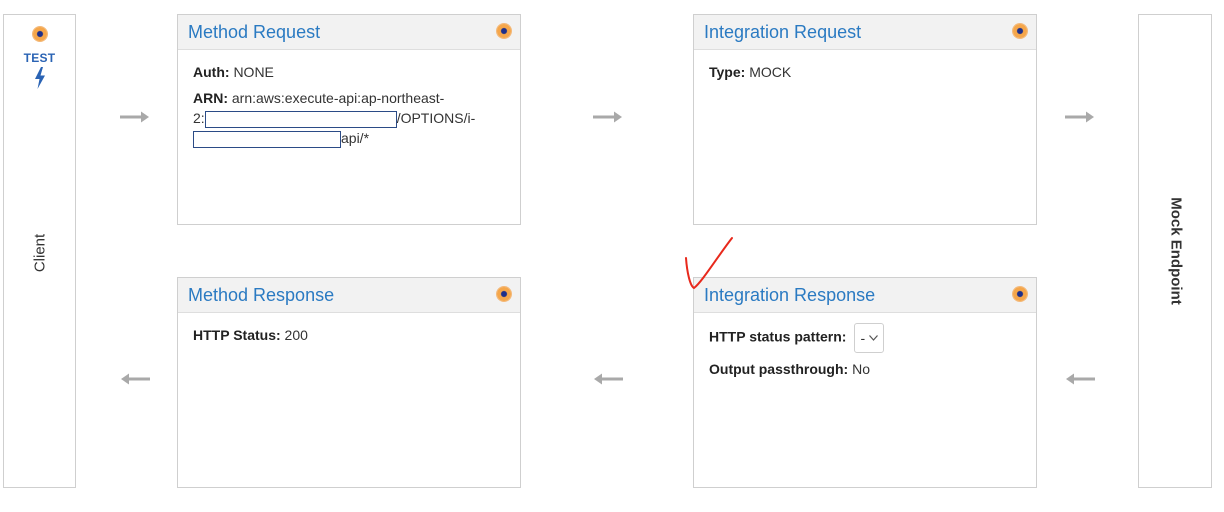 This screenshot has width=1224, height=512. Describe the element at coordinates (865, 295) in the screenshot. I see `integration-response-header: Integration Response` at that location.